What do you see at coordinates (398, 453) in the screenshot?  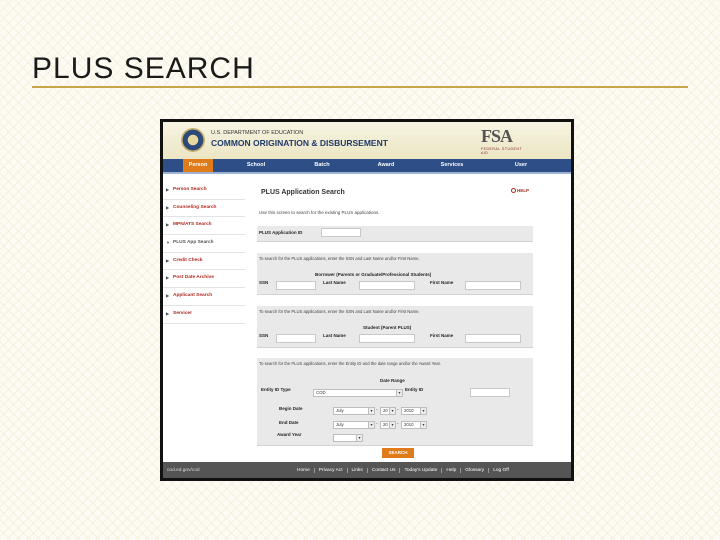 I see `search-button: SEARCH` at bounding box center [398, 453].